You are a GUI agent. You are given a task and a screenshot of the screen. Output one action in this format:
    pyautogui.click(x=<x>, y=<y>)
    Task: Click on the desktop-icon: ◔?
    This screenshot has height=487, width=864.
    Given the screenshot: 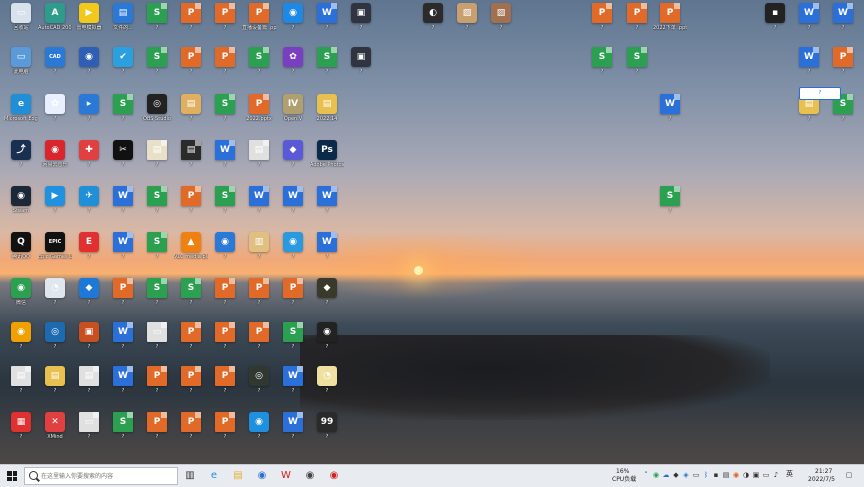 What is the action you would take?
    pyautogui.click(x=55, y=292)
    